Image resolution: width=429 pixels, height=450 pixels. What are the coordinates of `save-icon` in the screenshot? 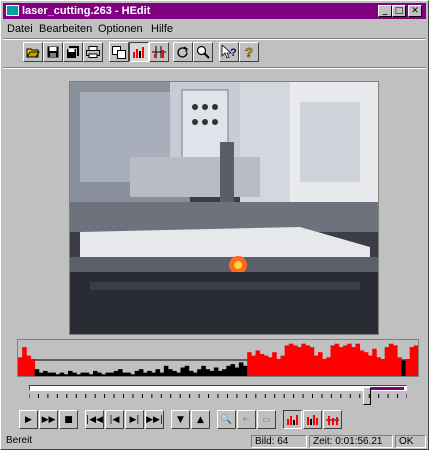 It's located at (53, 52).